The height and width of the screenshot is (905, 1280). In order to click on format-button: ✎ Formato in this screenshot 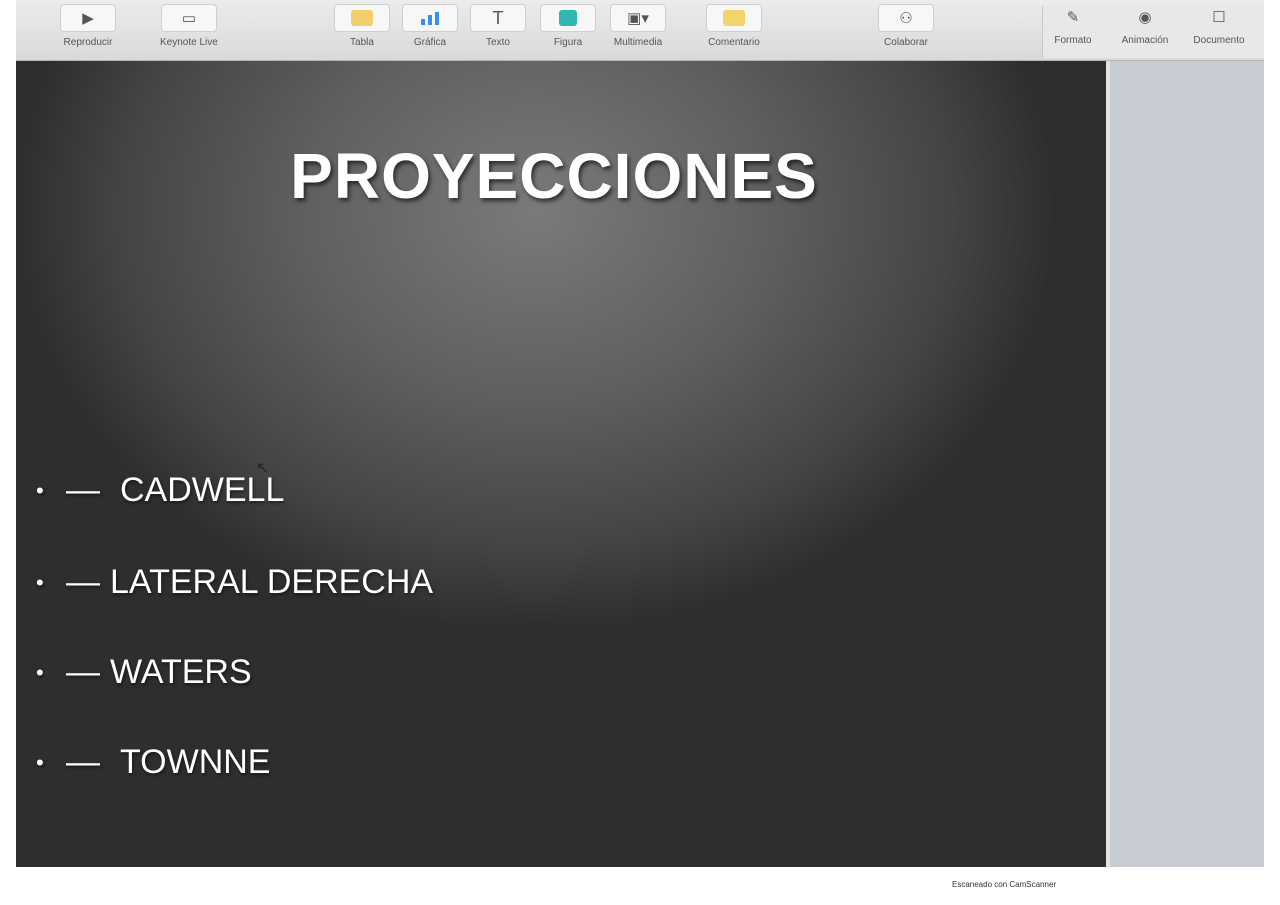, I will do `click(1073, 25)`.